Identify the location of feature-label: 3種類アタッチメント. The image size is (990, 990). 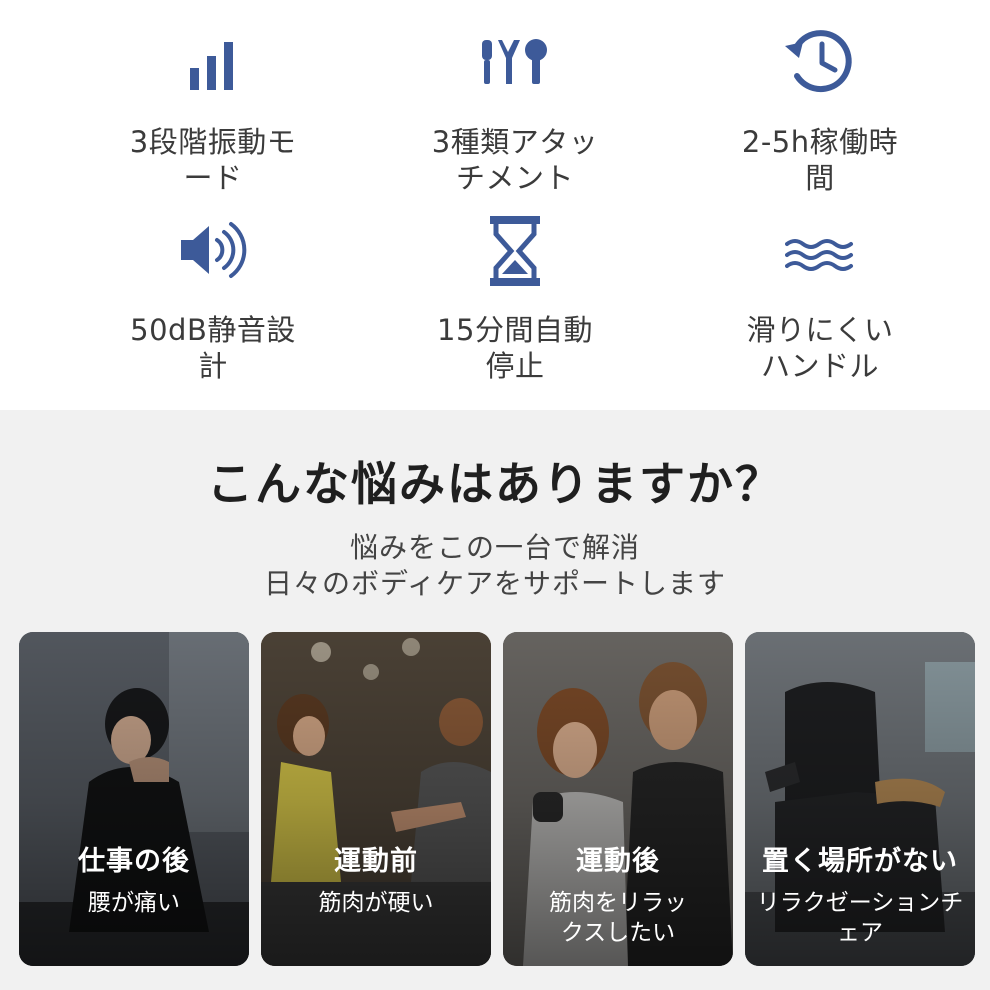
(515, 160).